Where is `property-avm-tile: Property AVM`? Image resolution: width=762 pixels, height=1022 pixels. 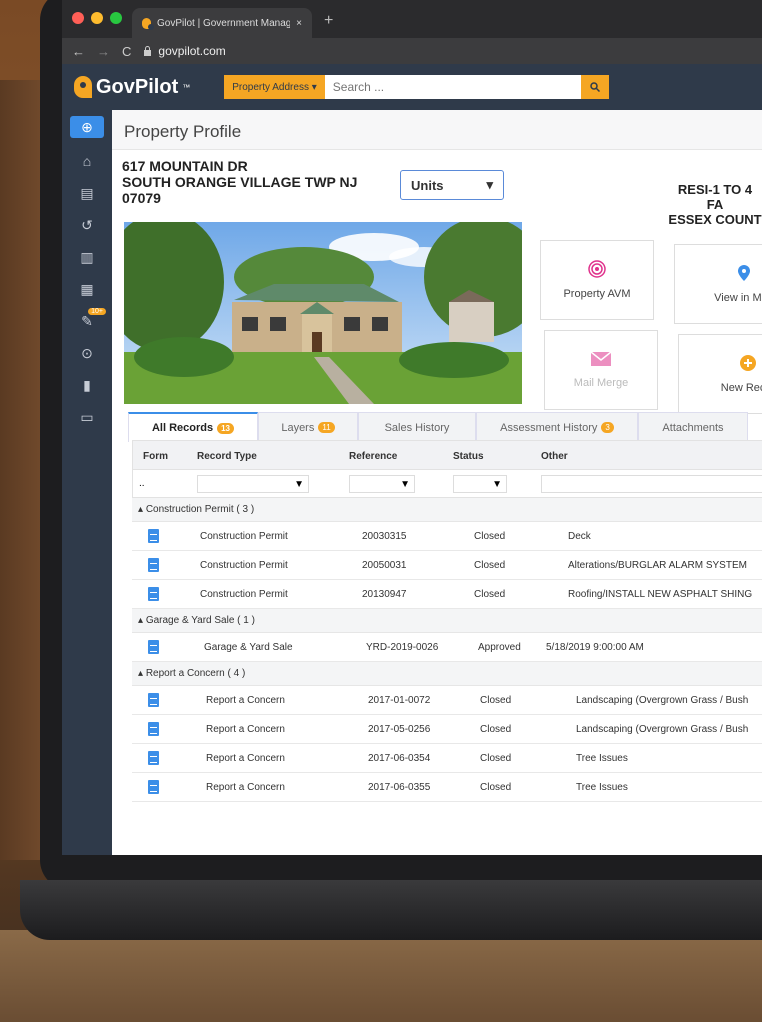 property-avm-tile: Property AVM is located at coordinates (597, 280).